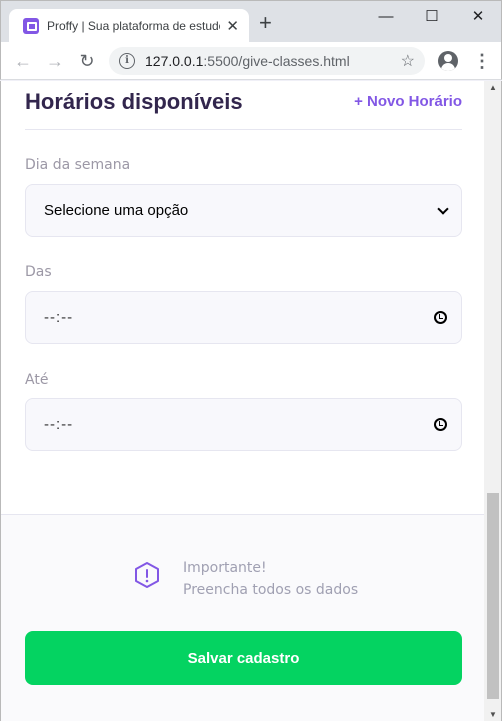  Describe the element at coordinates (432, 17) in the screenshot. I see `maximize-icon: ☐` at that location.